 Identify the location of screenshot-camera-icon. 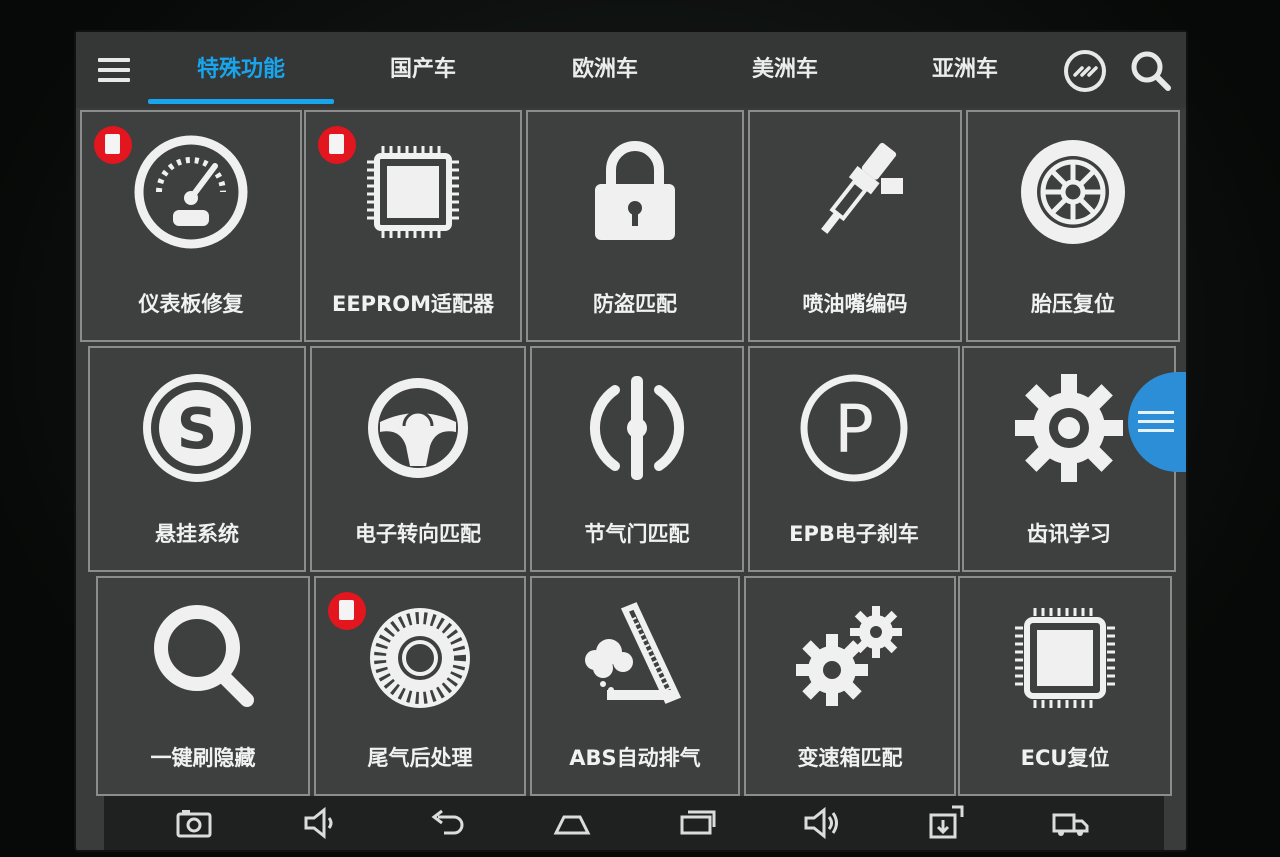
(194, 823).